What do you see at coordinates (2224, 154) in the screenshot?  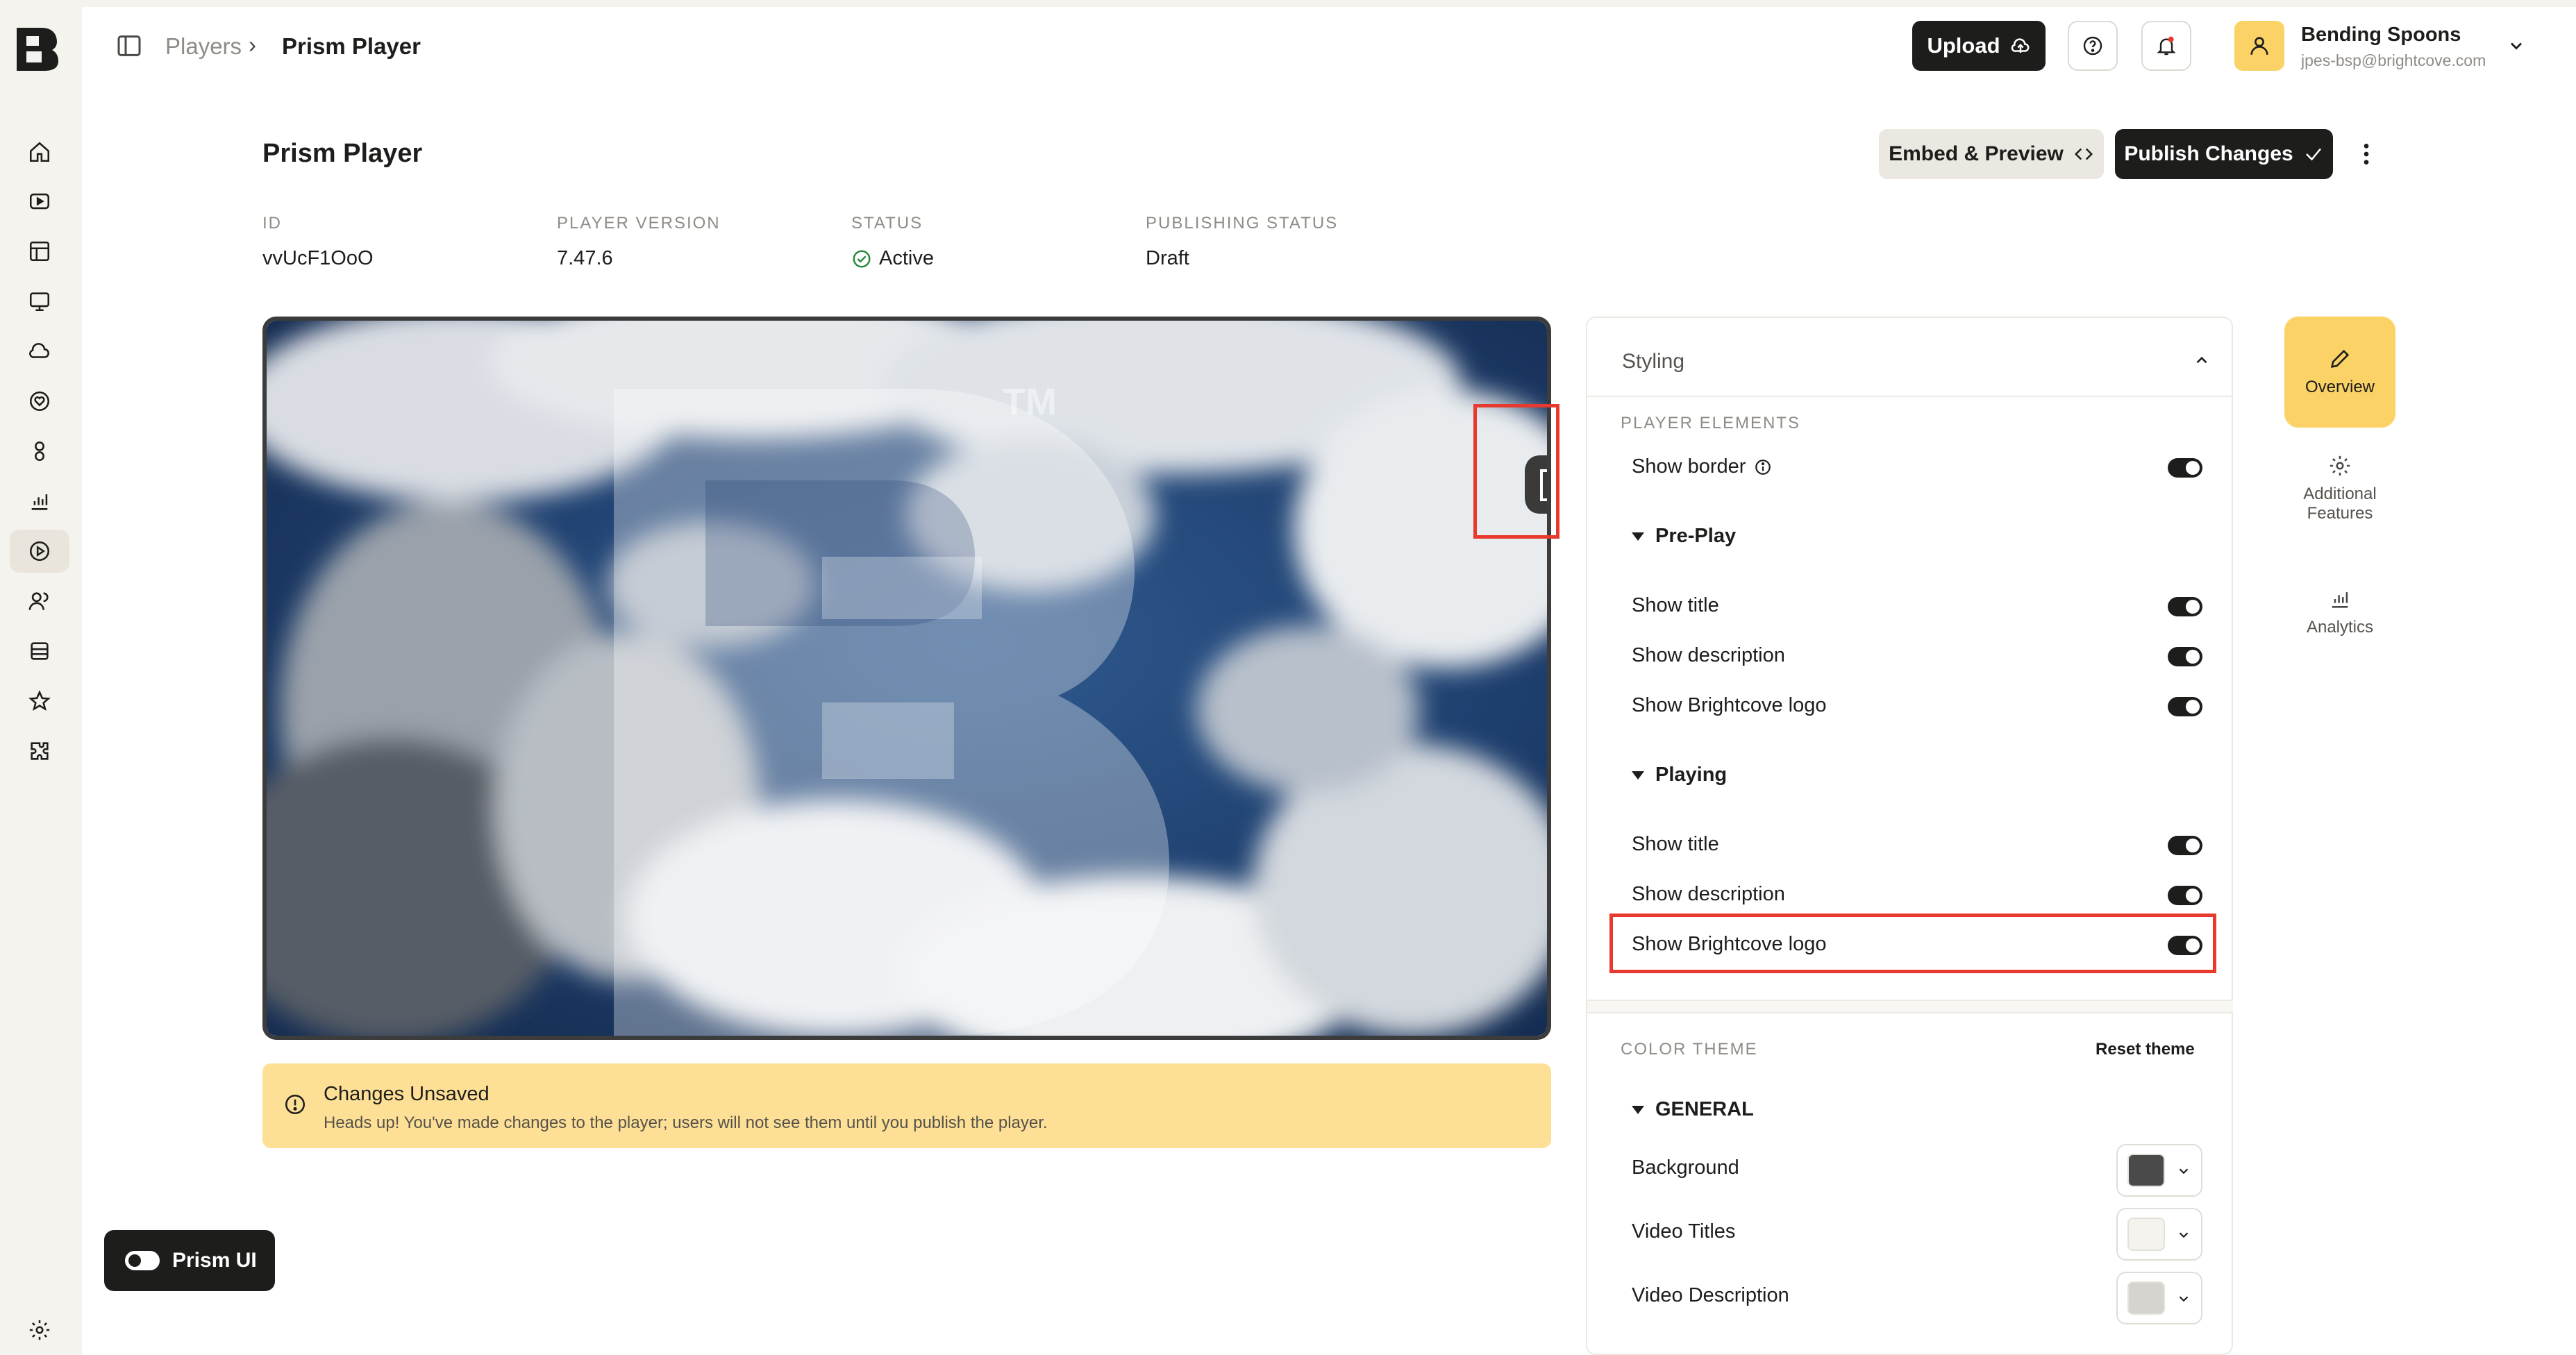 I see `publish-changes-button: Publish Changes` at bounding box center [2224, 154].